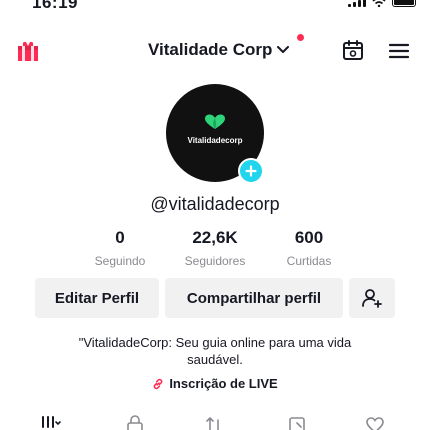 The height and width of the screenshot is (430, 430). I want to click on stat-followers-label: Seguidores, so click(215, 261).